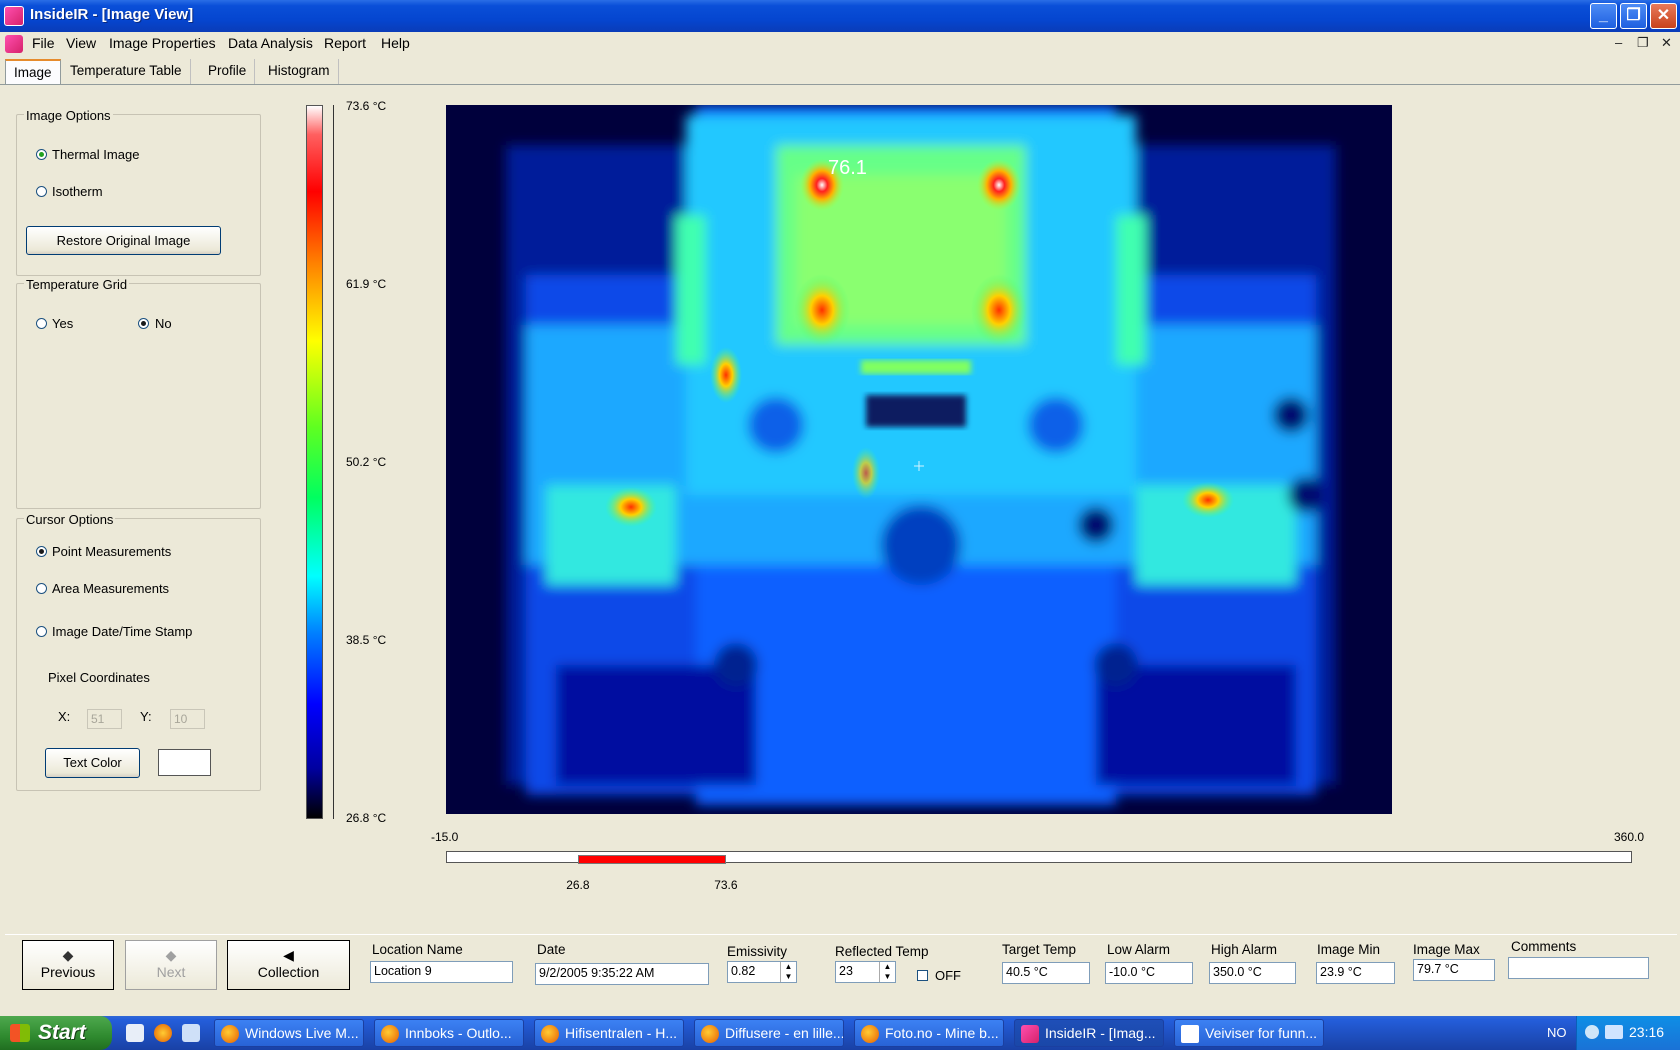 The width and height of the screenshot is (1680, 1050). I want to click on hot-spot-label: 76.1, so click(847, 168).